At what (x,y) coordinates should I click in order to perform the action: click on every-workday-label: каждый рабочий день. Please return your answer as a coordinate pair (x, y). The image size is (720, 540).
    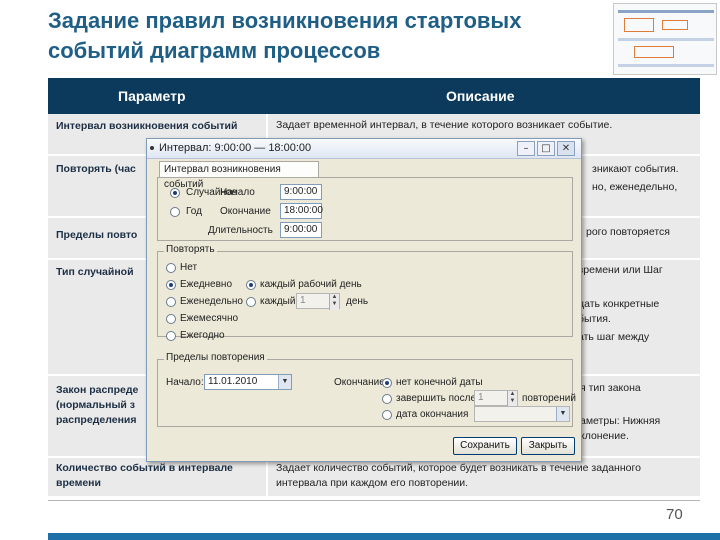
    Looking at the image, I should click on (311, 284).